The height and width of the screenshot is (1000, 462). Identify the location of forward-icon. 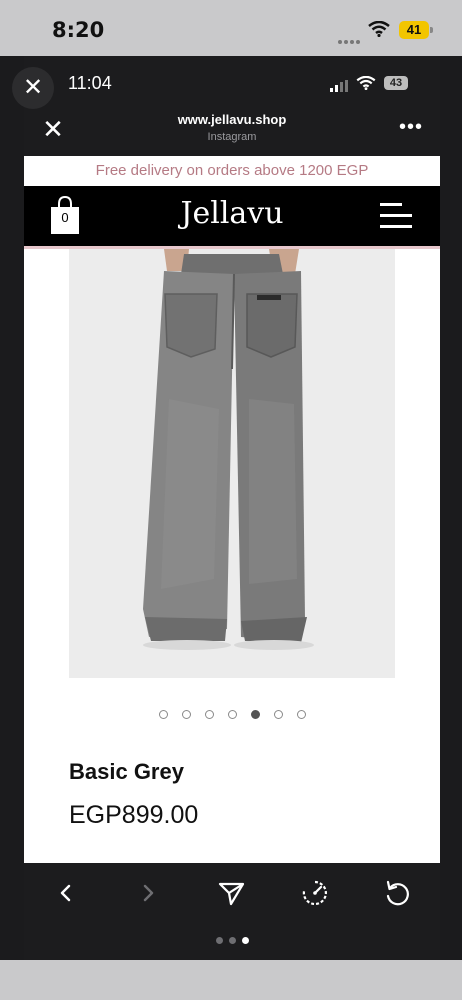
(148, 893).